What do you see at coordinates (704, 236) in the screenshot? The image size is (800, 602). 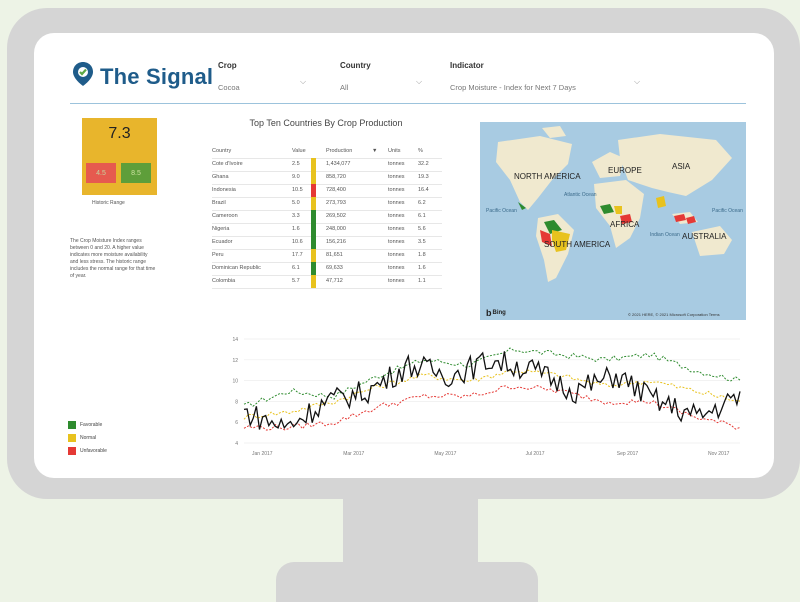 I see `map-label-australia: AUSTRALIA` at bounding box center [704, 236].